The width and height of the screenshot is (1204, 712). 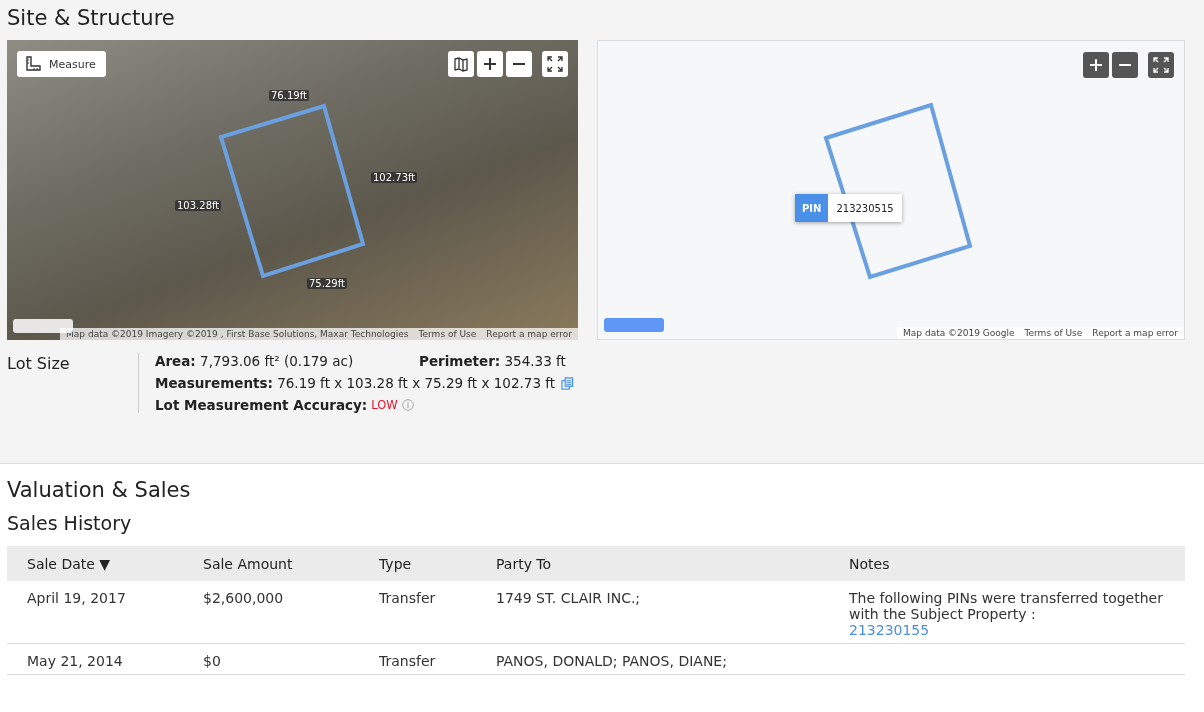 I want to click on table-cell: $2,600,000, so click(x=271, y=612).